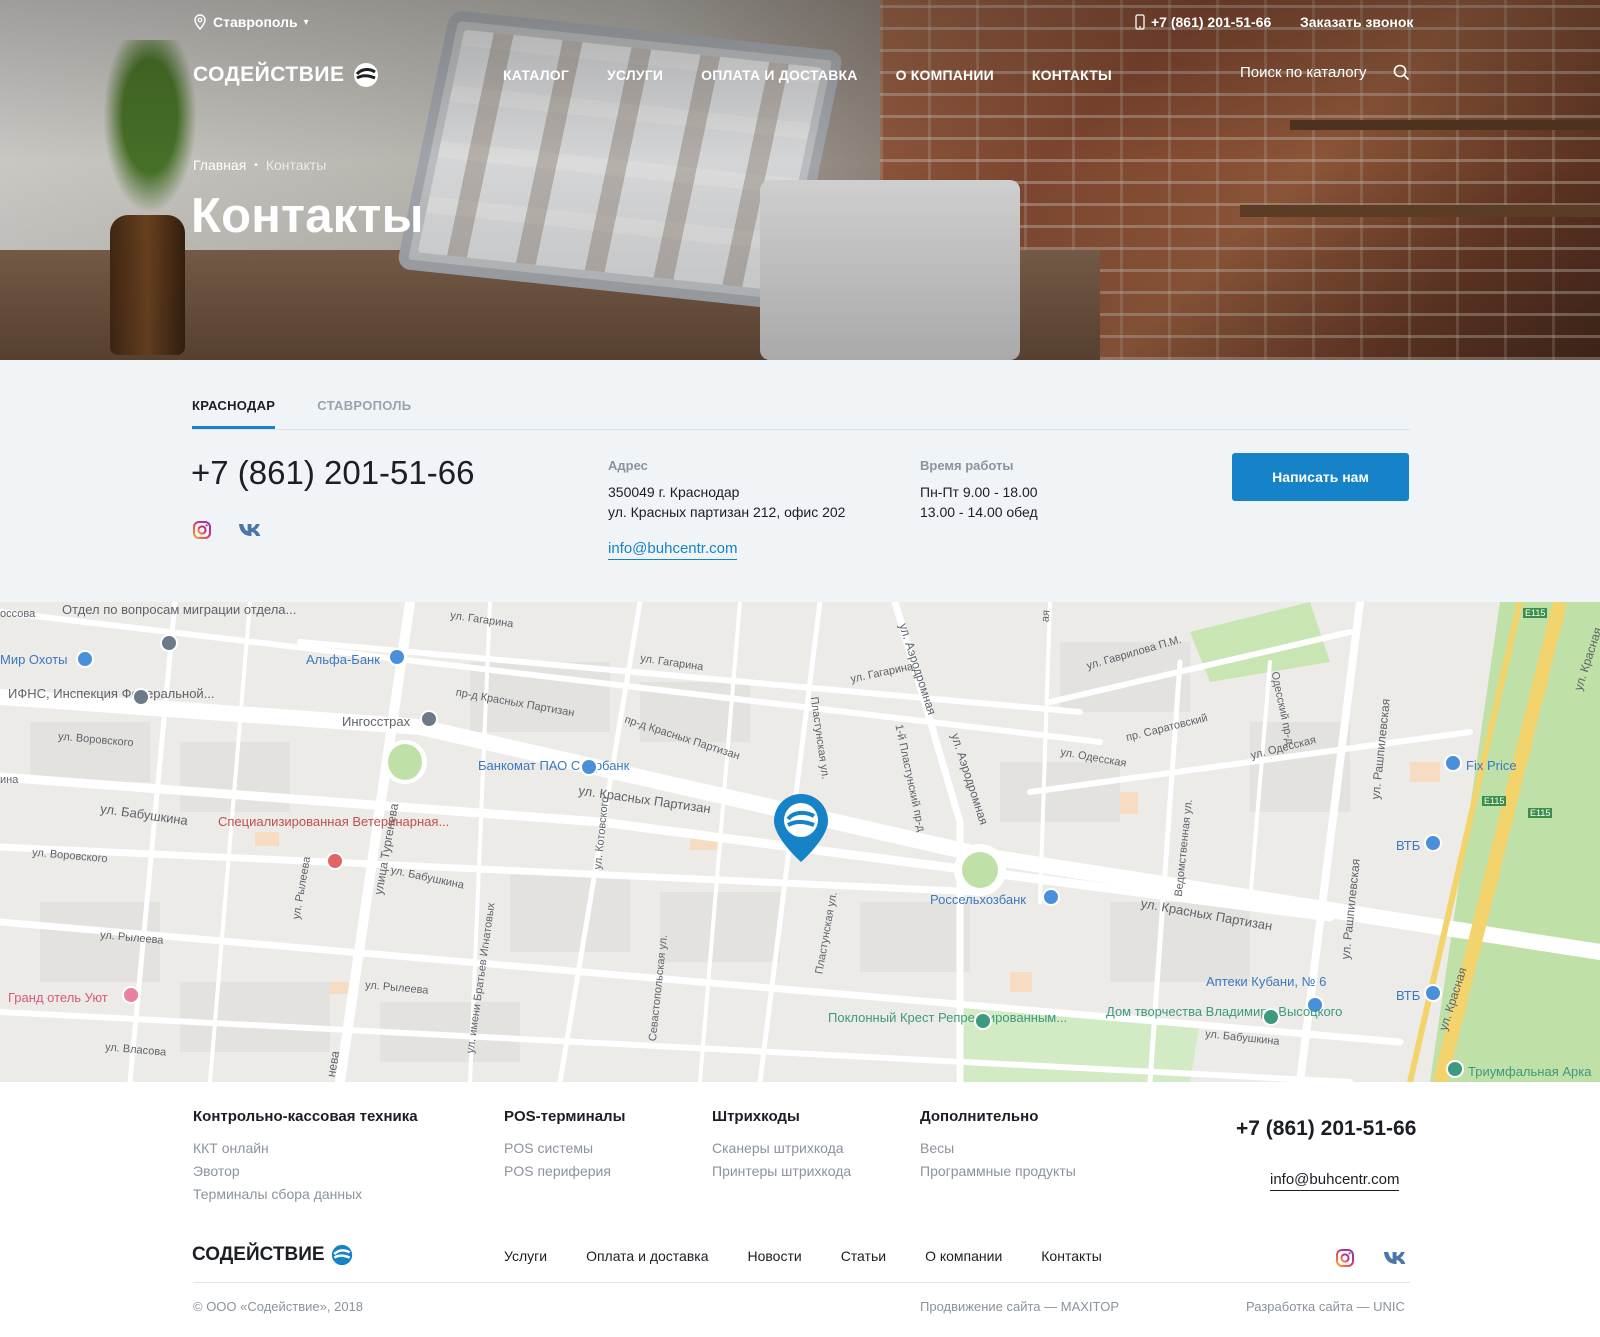 The image size is (1600, 1337). I want to click on tab-stavropol: СТАВРОПОЛЬ, so click(364, 413).